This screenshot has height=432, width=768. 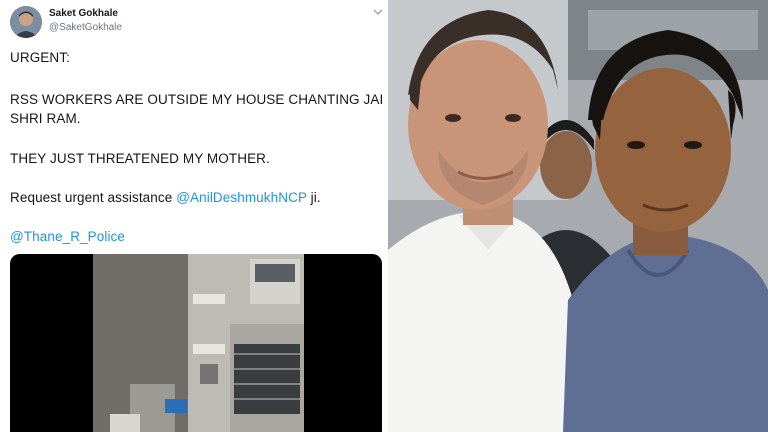 What do you see at coordinates (83, 13) in the screenshot?
I see `author-name: Saket Gokhale` at bounding box center [83, 13].